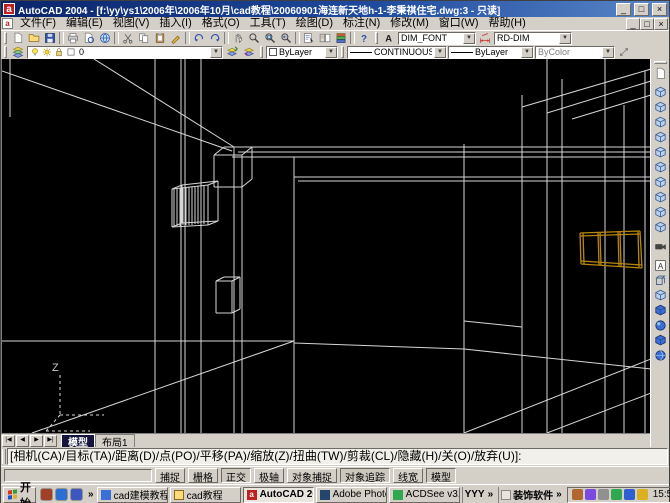 The width and height of the screenshot is (670, 503). What do you see at coordinates (36, 440) in the screenshot?
I see `tab-nav-2: ▶` at bounding box center [36, 440].